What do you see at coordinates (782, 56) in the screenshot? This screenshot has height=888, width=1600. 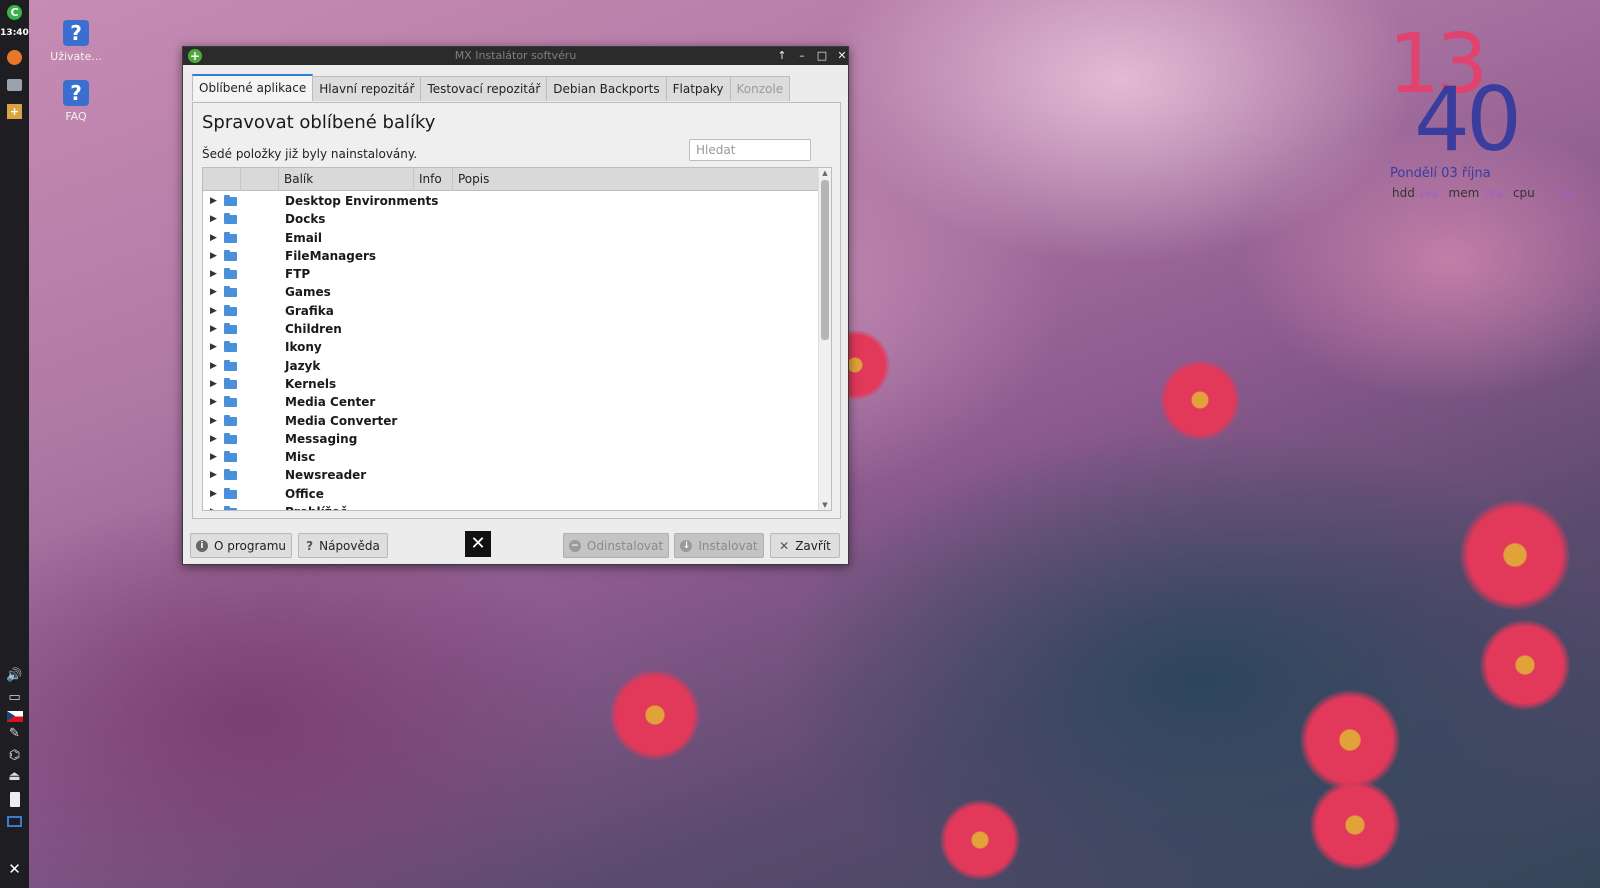 I see `keep-above-icon: ↑` at bounding box center [782, 56].